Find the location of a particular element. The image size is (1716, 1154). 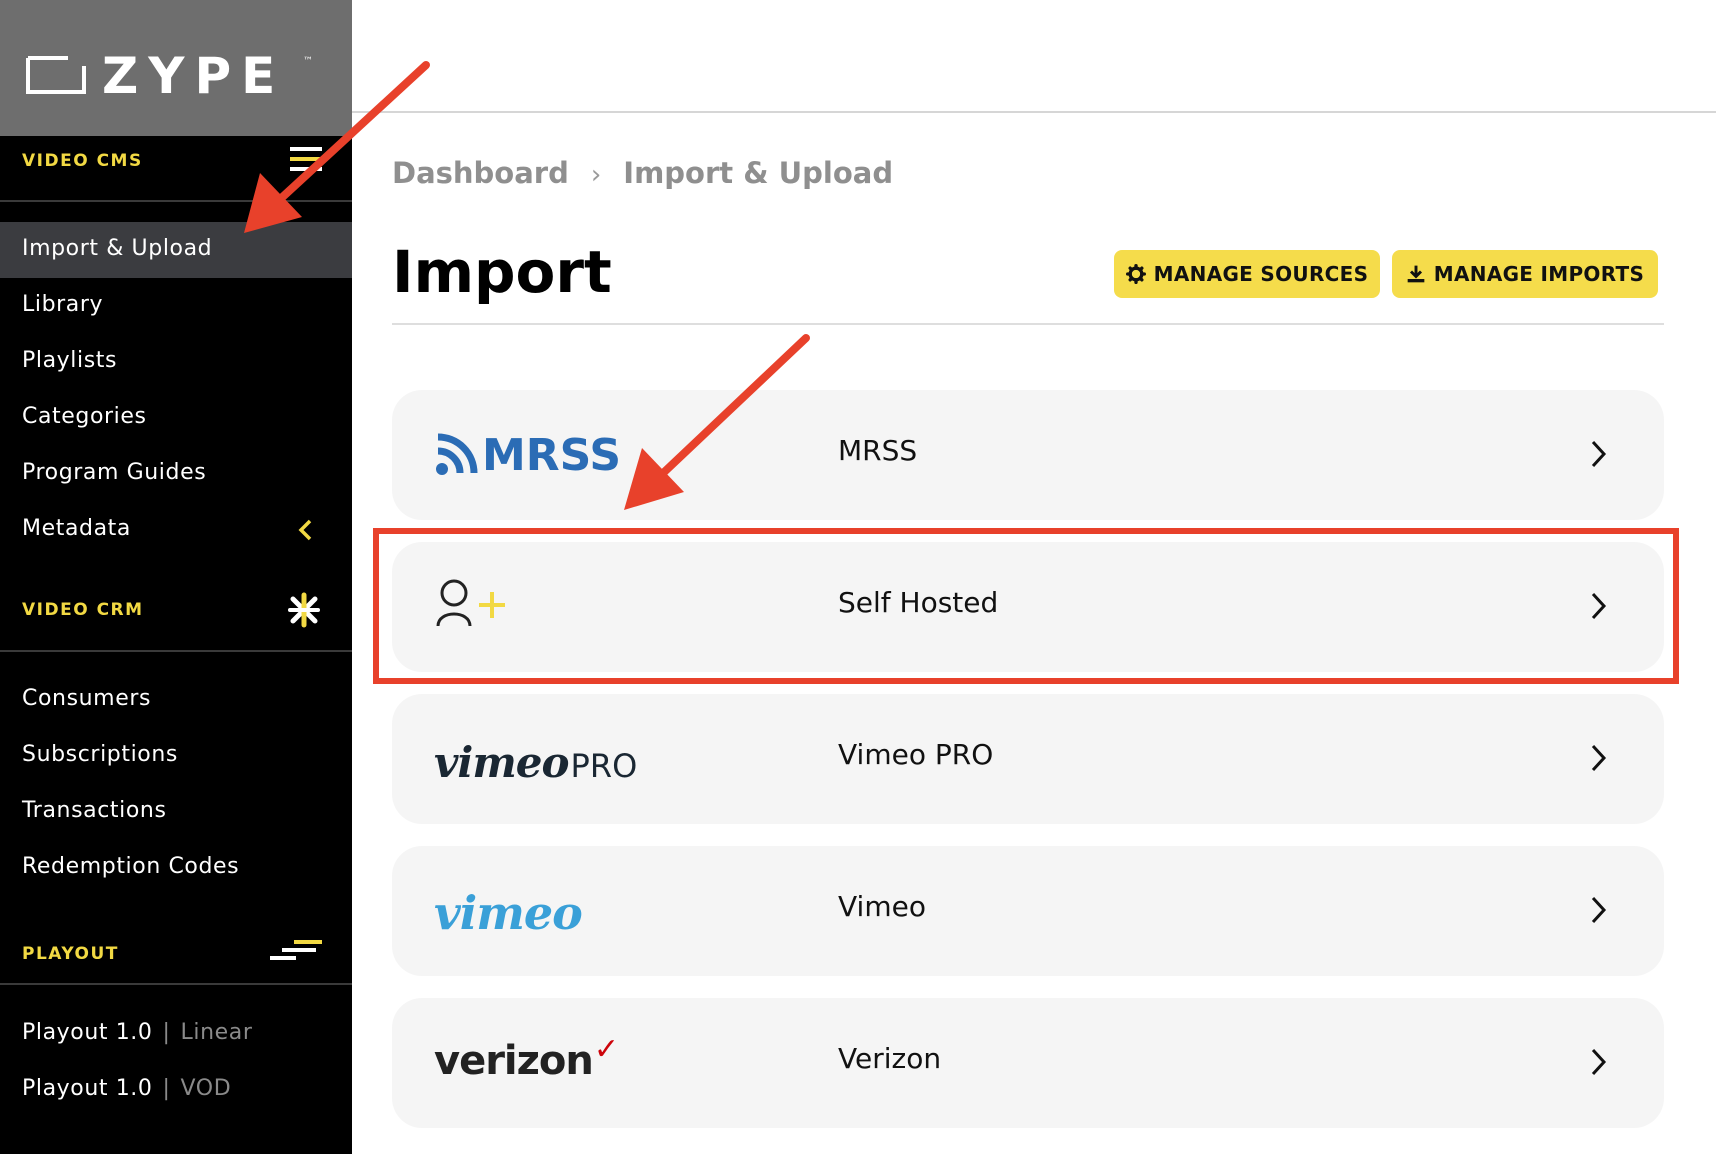

section-playout: PLAYOUT is located at coordinates (176, 954).